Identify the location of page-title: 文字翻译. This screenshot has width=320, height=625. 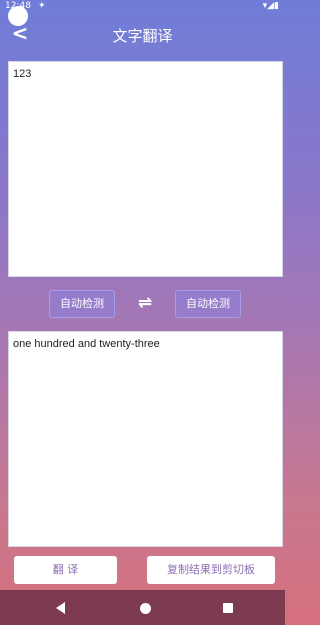
(142, 36).